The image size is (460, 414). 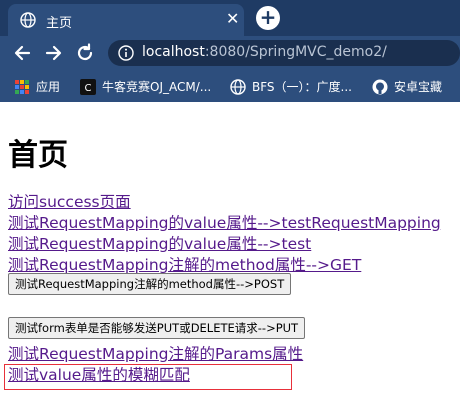 I want to click on link-value-test: 测试RequestMapping的value属性-->test, so click(x=159, y=243).